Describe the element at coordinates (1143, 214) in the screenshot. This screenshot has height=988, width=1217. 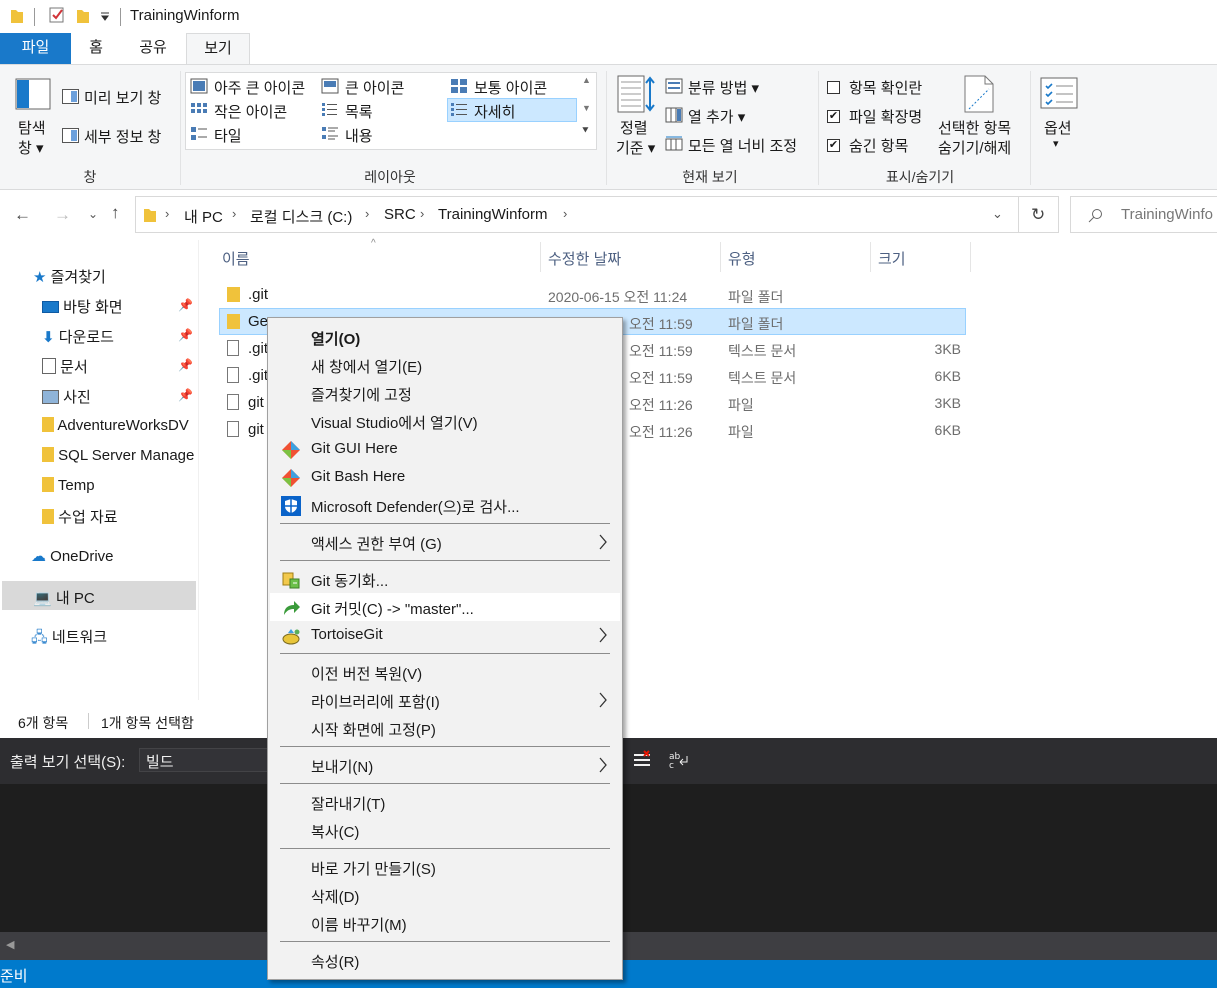
I see `search-box: TrainingWinfo` at that location.